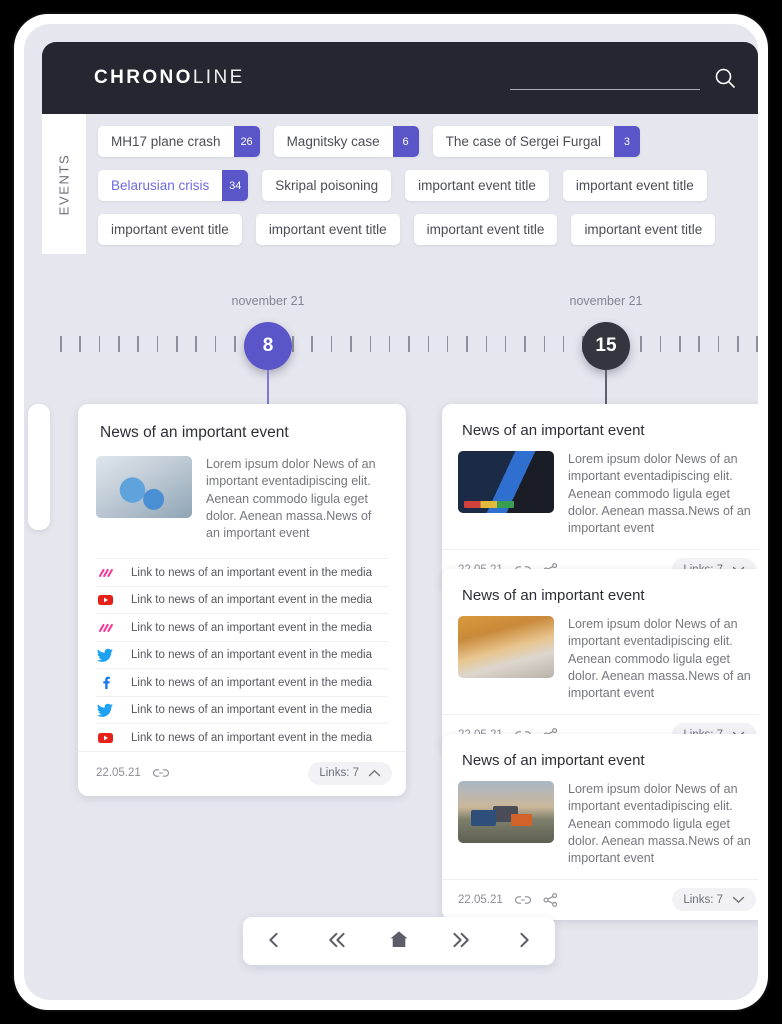  I want to click on timeline-marker: 8, so click(268, 346).